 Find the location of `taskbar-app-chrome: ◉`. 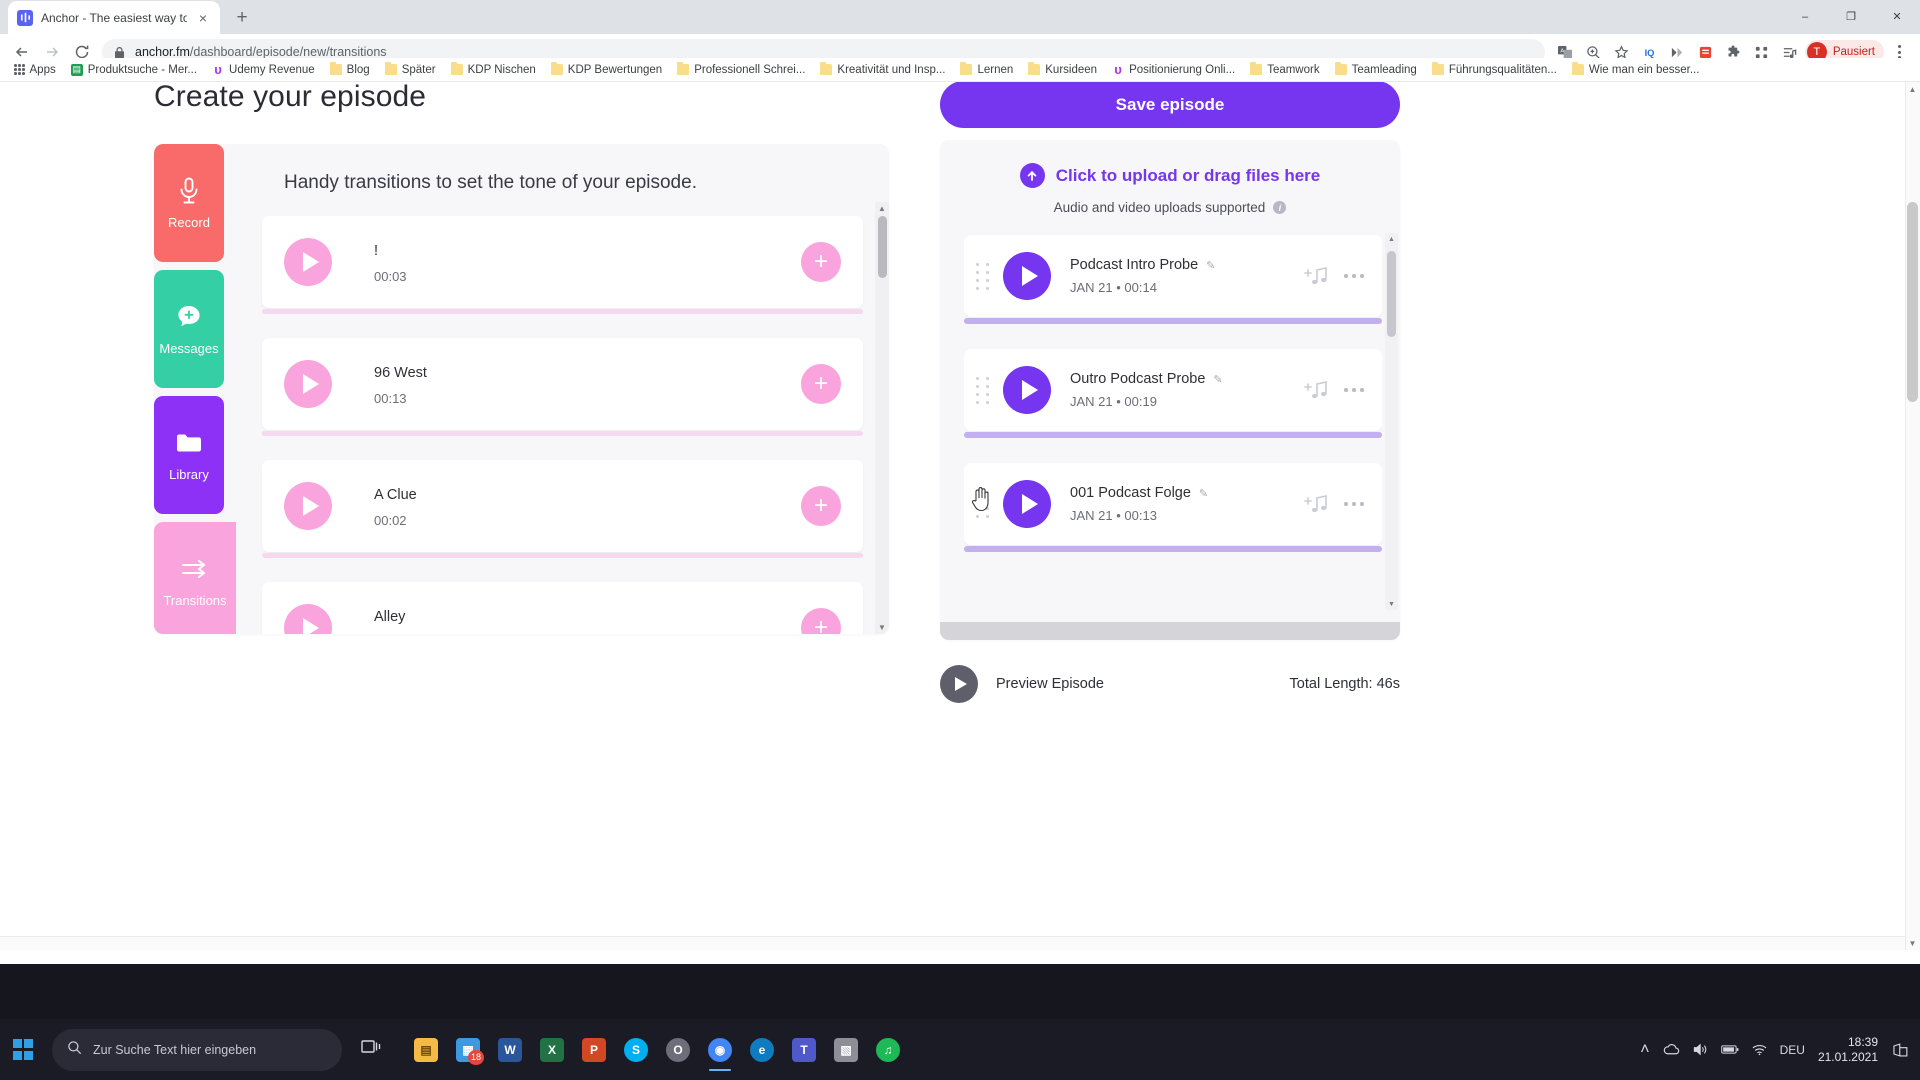

taskbar-app-chrome: ◉ is located at coordinates (720, 1050).